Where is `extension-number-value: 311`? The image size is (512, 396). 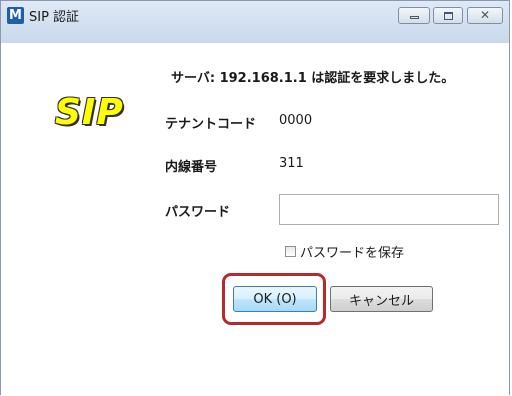
extension-number-value: 311 is located at coordinates (291, 163).